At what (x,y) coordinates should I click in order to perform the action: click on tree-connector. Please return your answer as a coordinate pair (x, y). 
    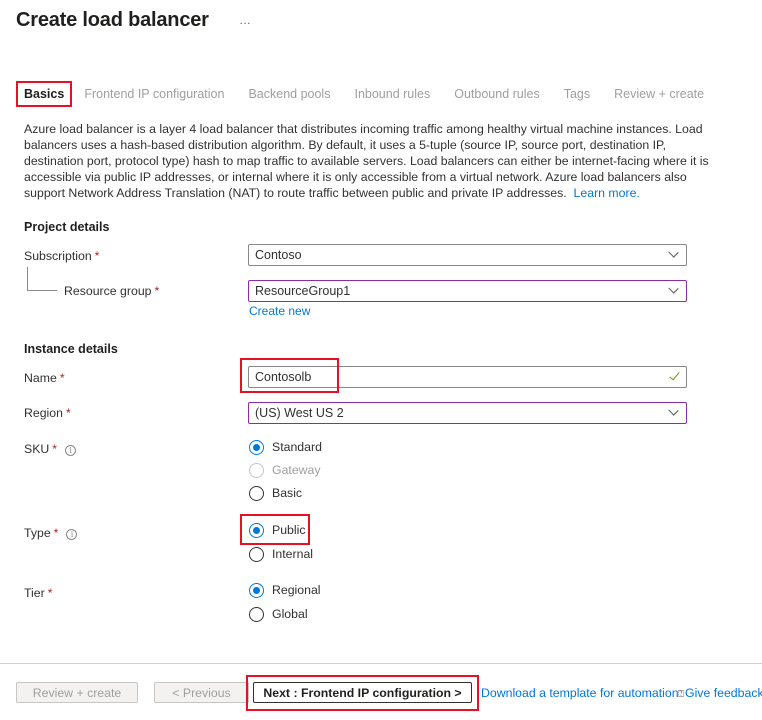
    Looking at the image, I should click on (42, 279).